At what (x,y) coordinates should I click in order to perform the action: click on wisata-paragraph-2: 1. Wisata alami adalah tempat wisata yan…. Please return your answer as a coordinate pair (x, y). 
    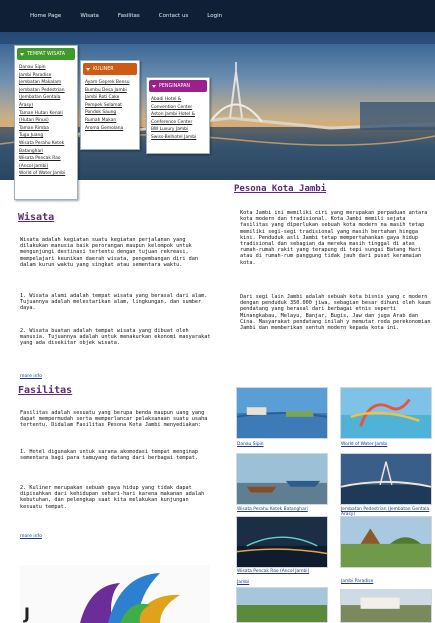
    Looking at the image, I should click on (115, 302).